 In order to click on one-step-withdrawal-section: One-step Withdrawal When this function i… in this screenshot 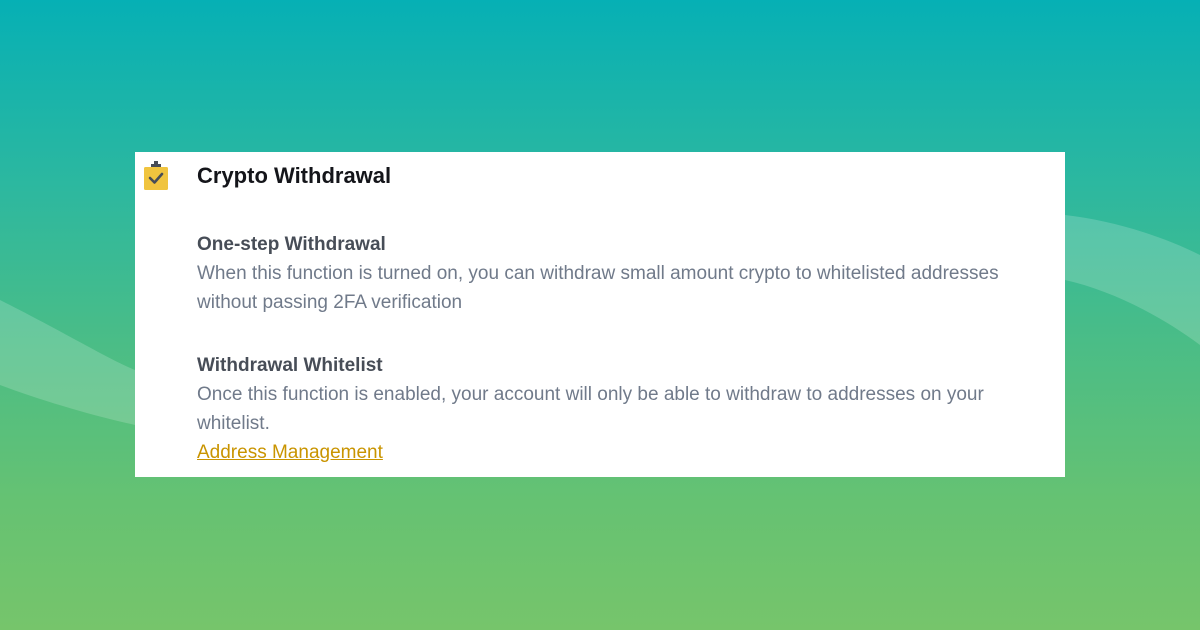, I will do `click(622, 273)`.